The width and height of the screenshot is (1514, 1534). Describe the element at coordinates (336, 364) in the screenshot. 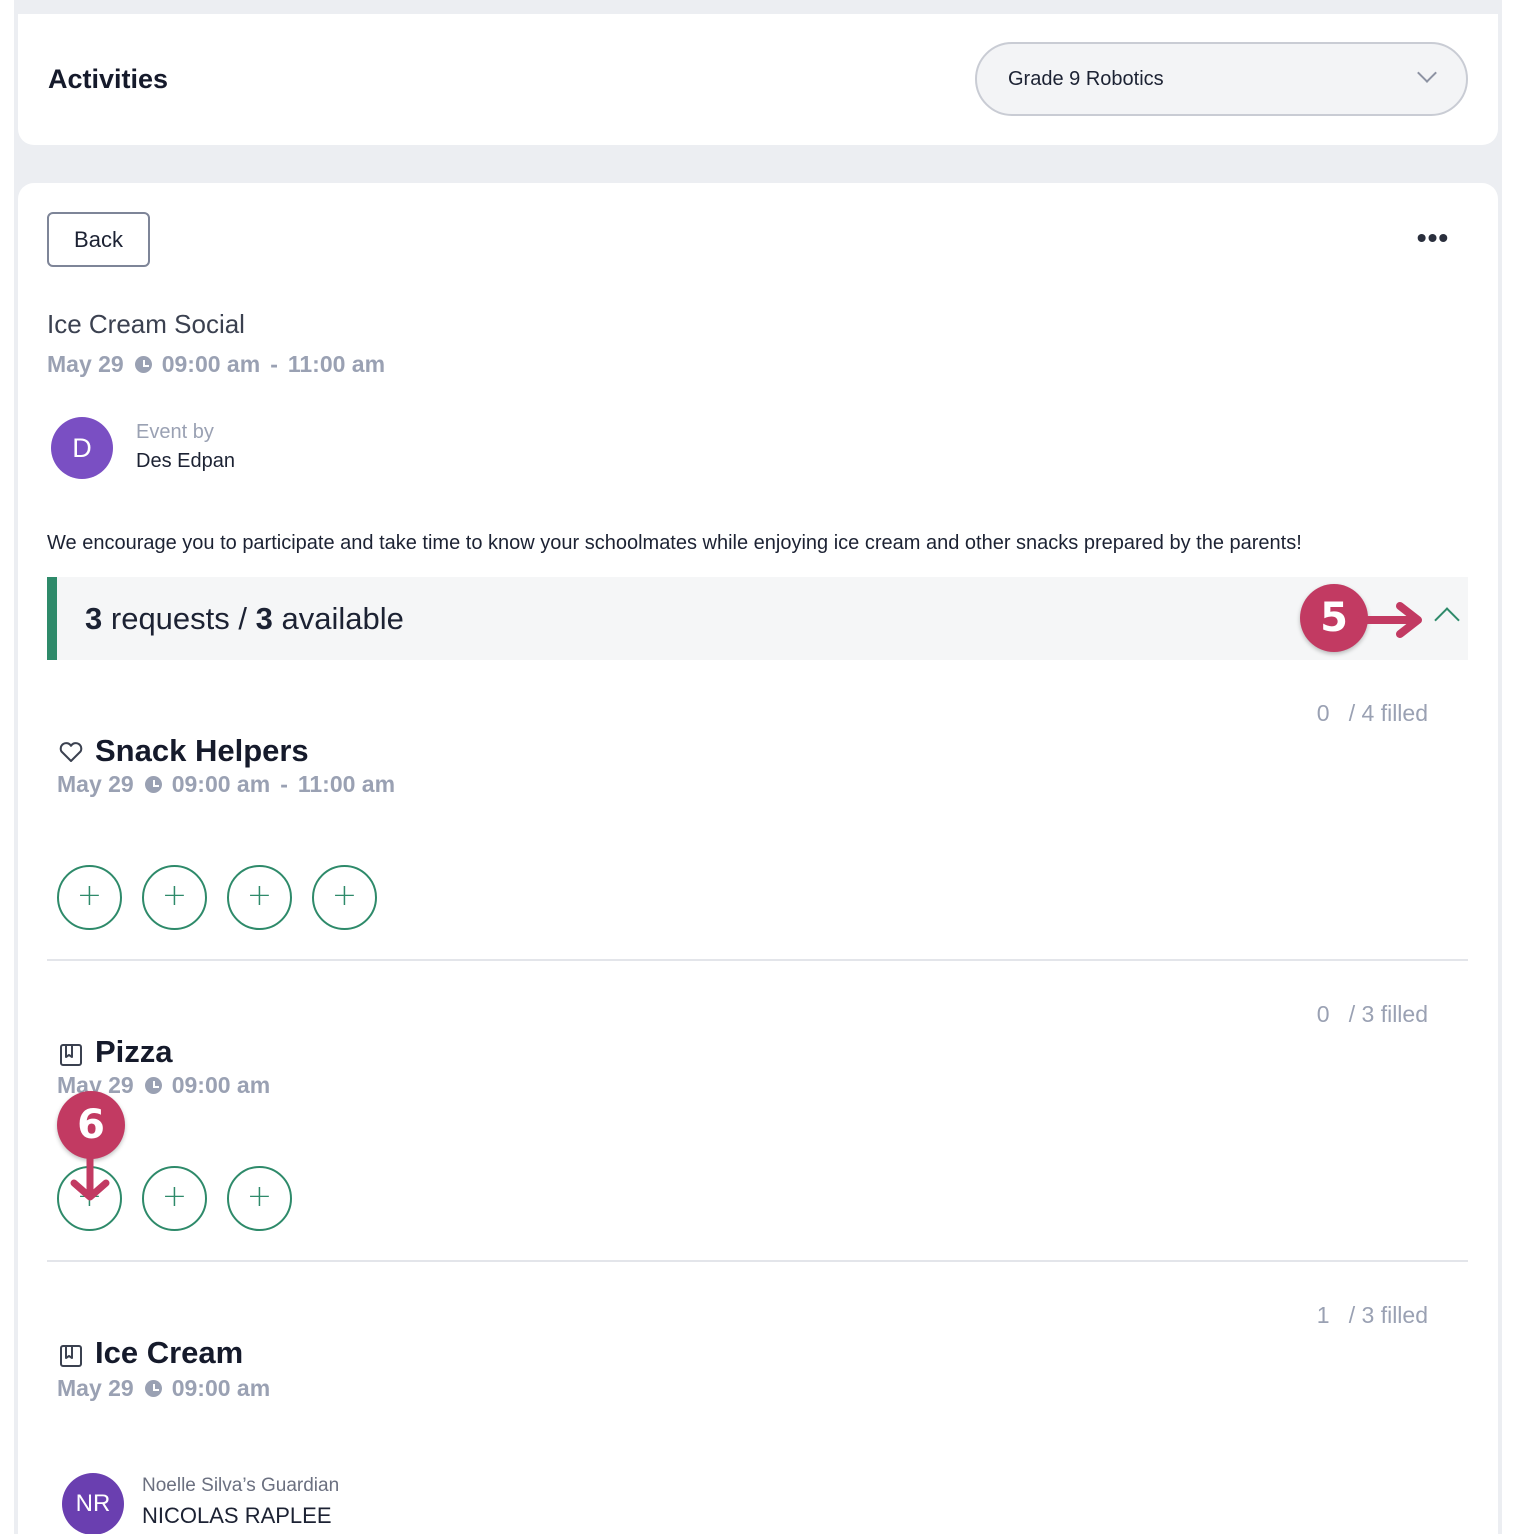

I see `event-end-time: 11:00 am` at that location.